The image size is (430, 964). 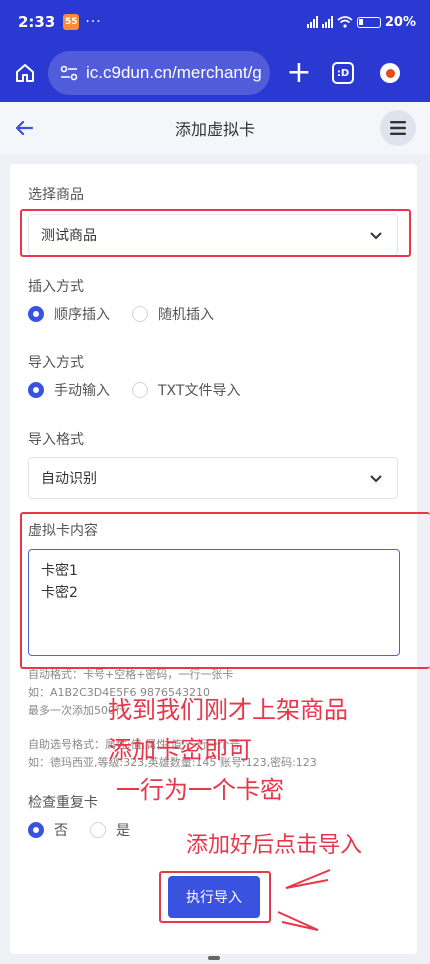 I want to click on annotation-arrows, so click(x=304, y=900).